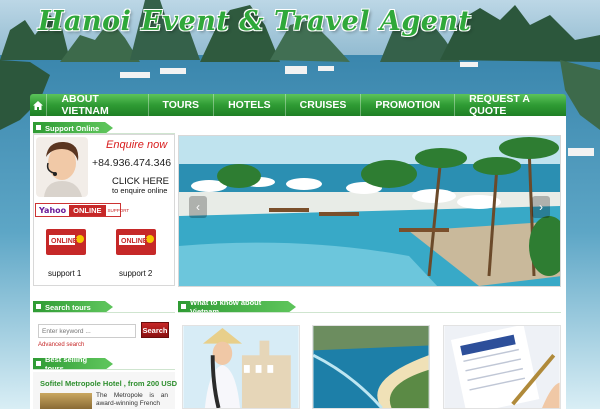 Image resolution: width=600 pixels, height=409 pixels. Describe the element at coordinates (108, 383) in the screenshot. I see `hotel-title-link: Sofitel Metropole Hotel , from 200 USD` at that location.